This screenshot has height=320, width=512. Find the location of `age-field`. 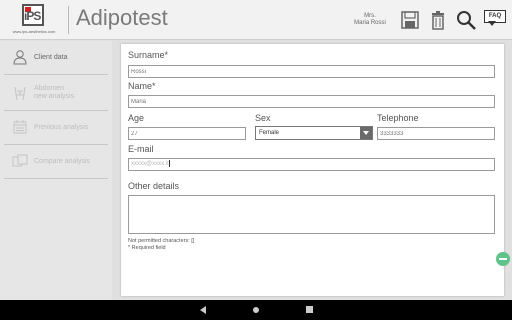

age-field is located at coordinates (187, 133).